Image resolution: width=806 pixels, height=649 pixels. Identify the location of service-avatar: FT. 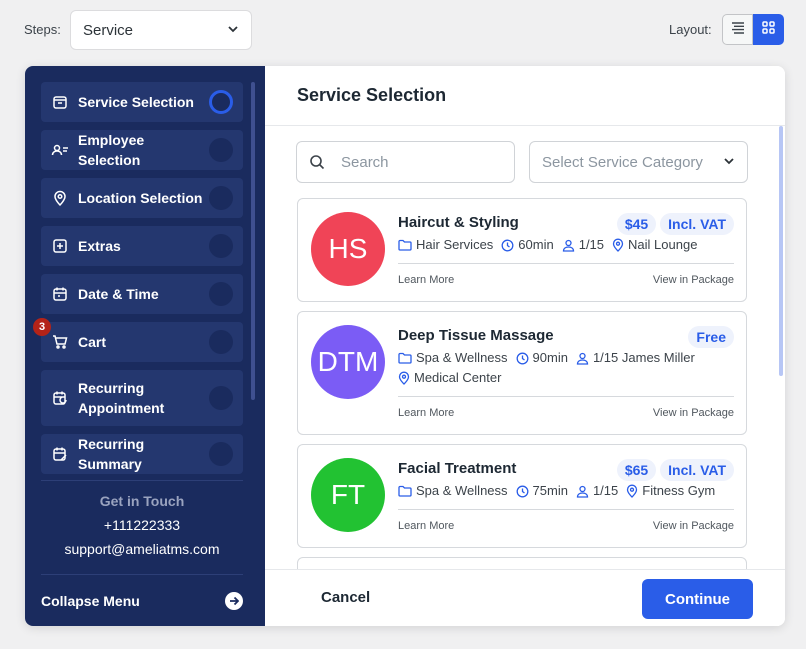
(348, 495).